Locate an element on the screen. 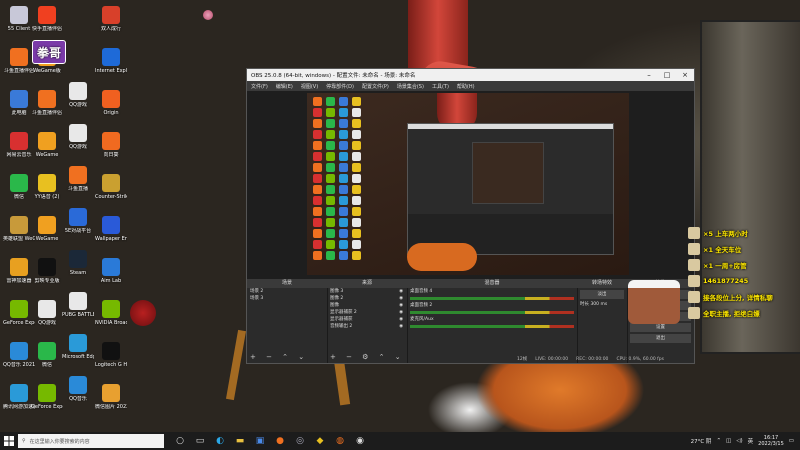 The height and width of the screenshot is (450, 800). store-icon: ▣ is located at coordinates (260, 441).